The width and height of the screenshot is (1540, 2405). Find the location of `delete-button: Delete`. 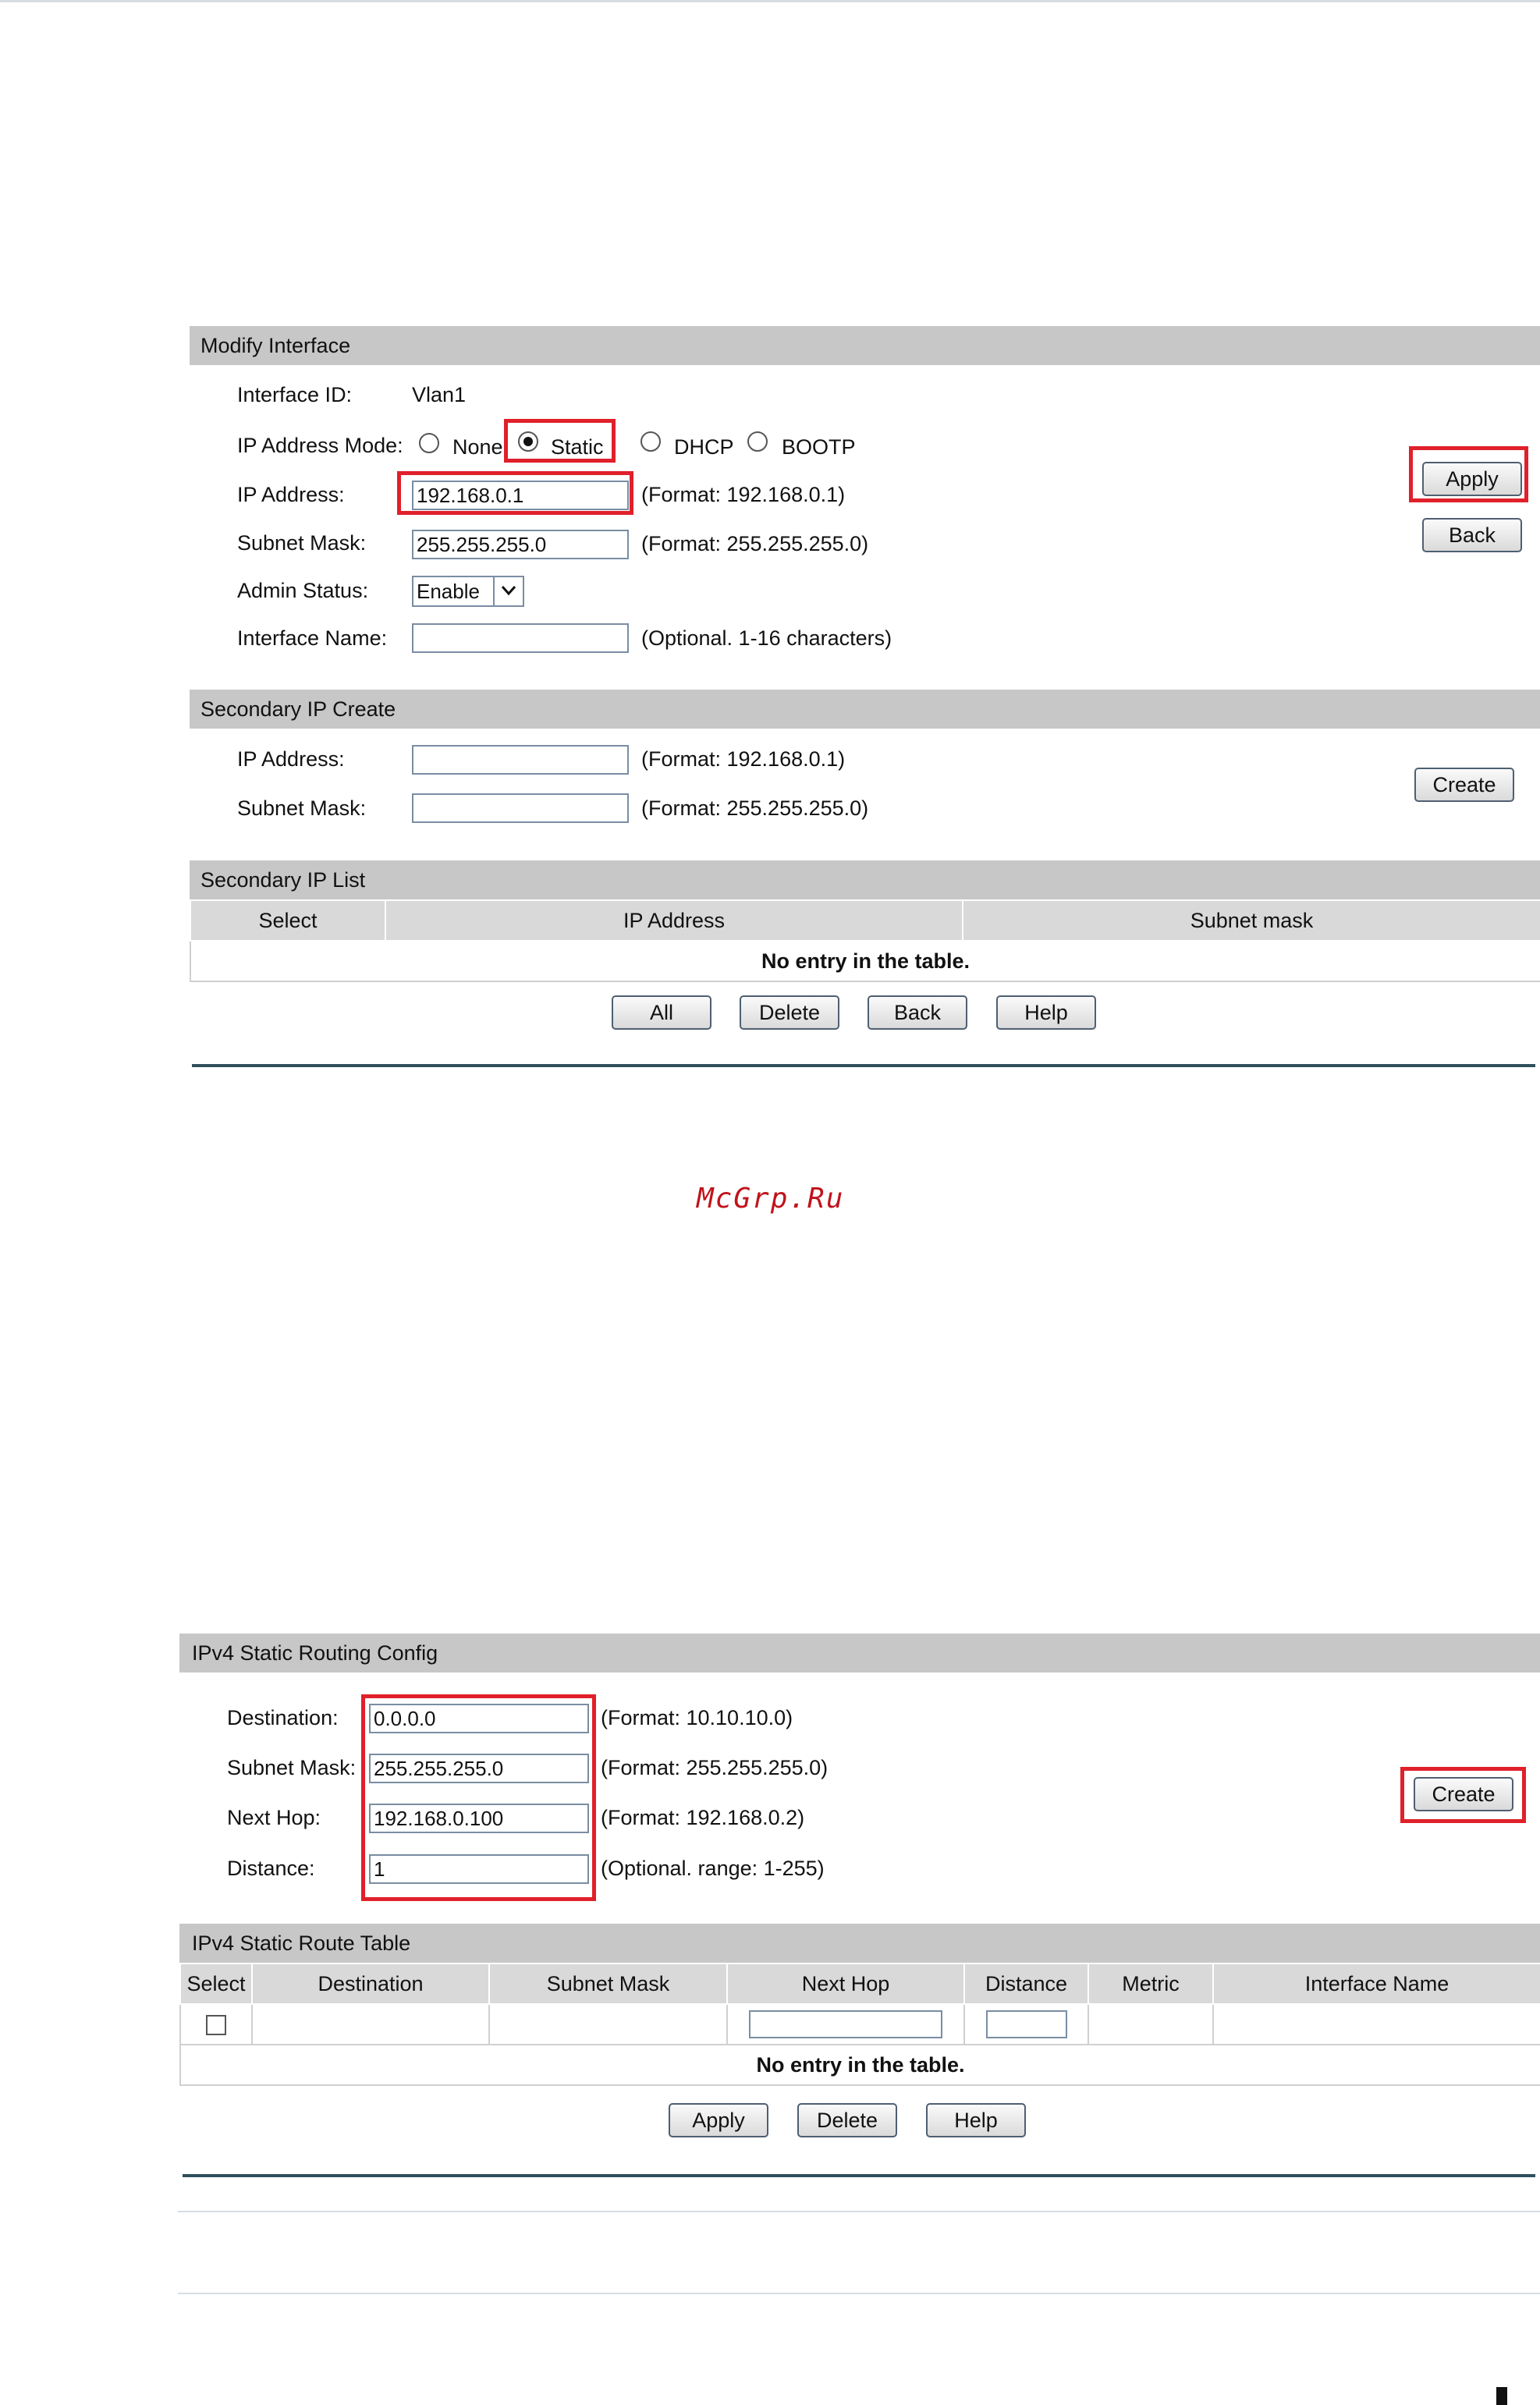

delete-button: Delete is located at coordinates (789, 1012).